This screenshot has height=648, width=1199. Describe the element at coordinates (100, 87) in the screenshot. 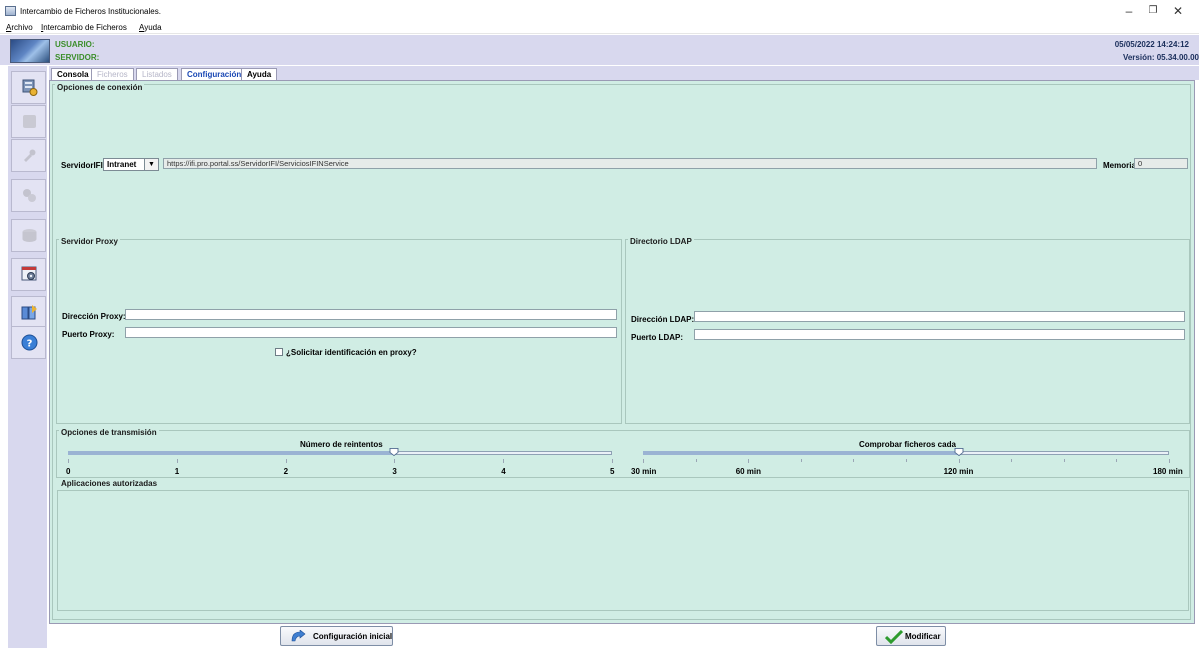

I see `conexion-legend: Opciones de conexión` at that location.